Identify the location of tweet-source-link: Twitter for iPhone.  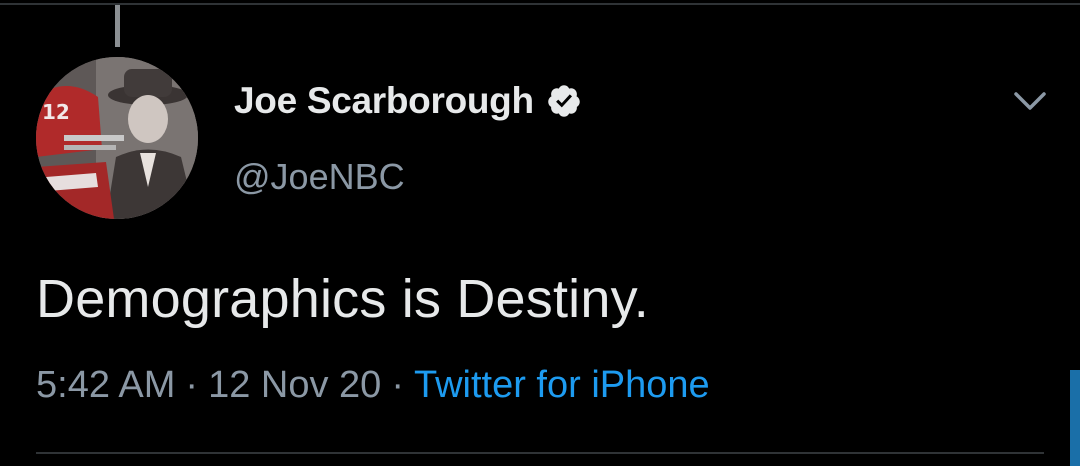
(562, 385).